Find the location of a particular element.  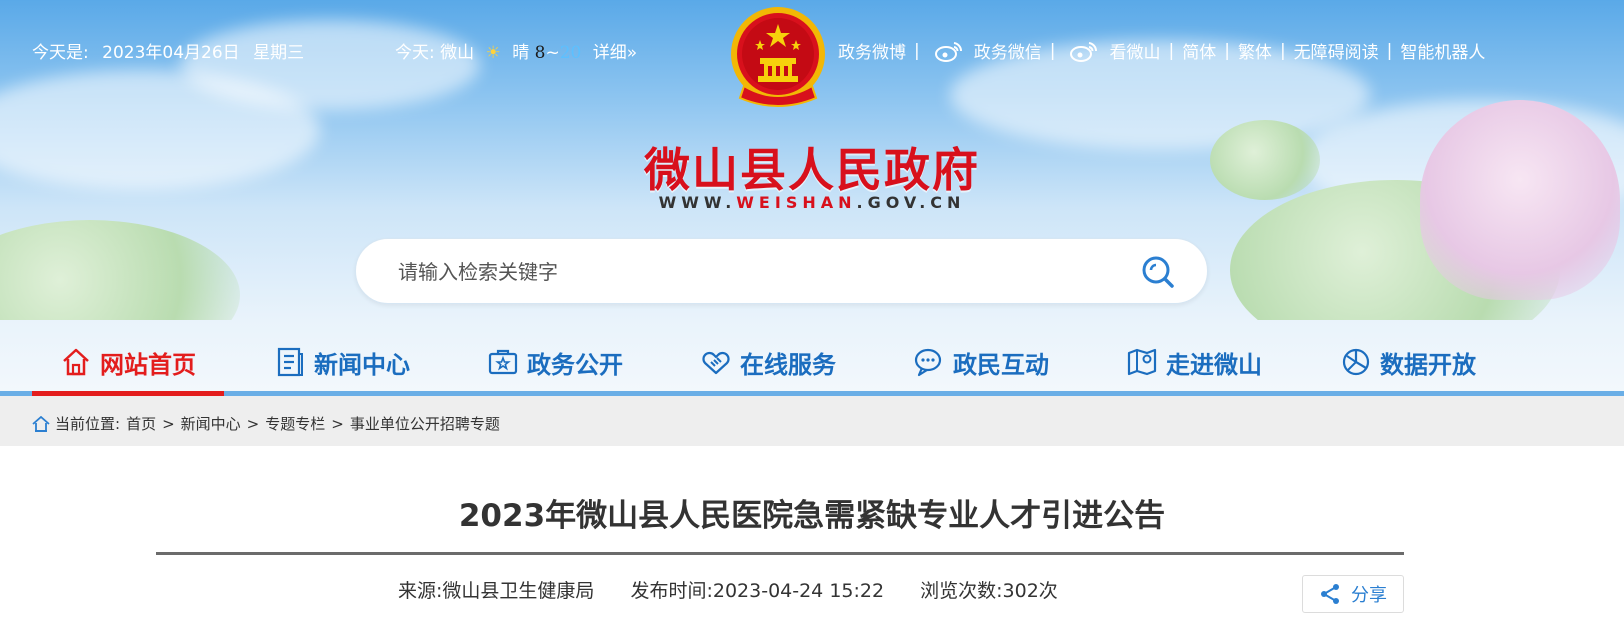

article-title: 2023年微山县人民医院急需紧缺专业人才引进公告 is located at coordinates (812, 516).